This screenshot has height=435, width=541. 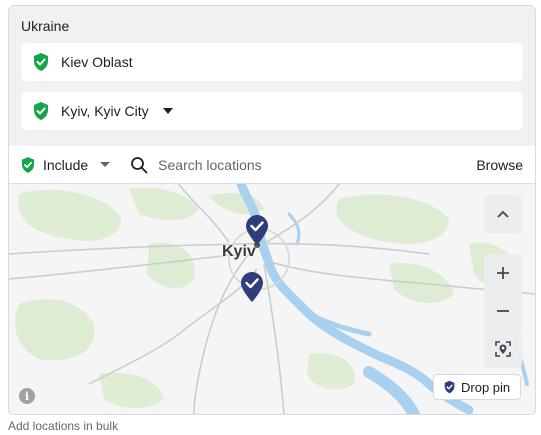 What do you see at coordinates (272, 111) in the screenshot?
I see `location-item-kyiv-city: Kyiv, Kyiv City` at bounding box center [272, 111].